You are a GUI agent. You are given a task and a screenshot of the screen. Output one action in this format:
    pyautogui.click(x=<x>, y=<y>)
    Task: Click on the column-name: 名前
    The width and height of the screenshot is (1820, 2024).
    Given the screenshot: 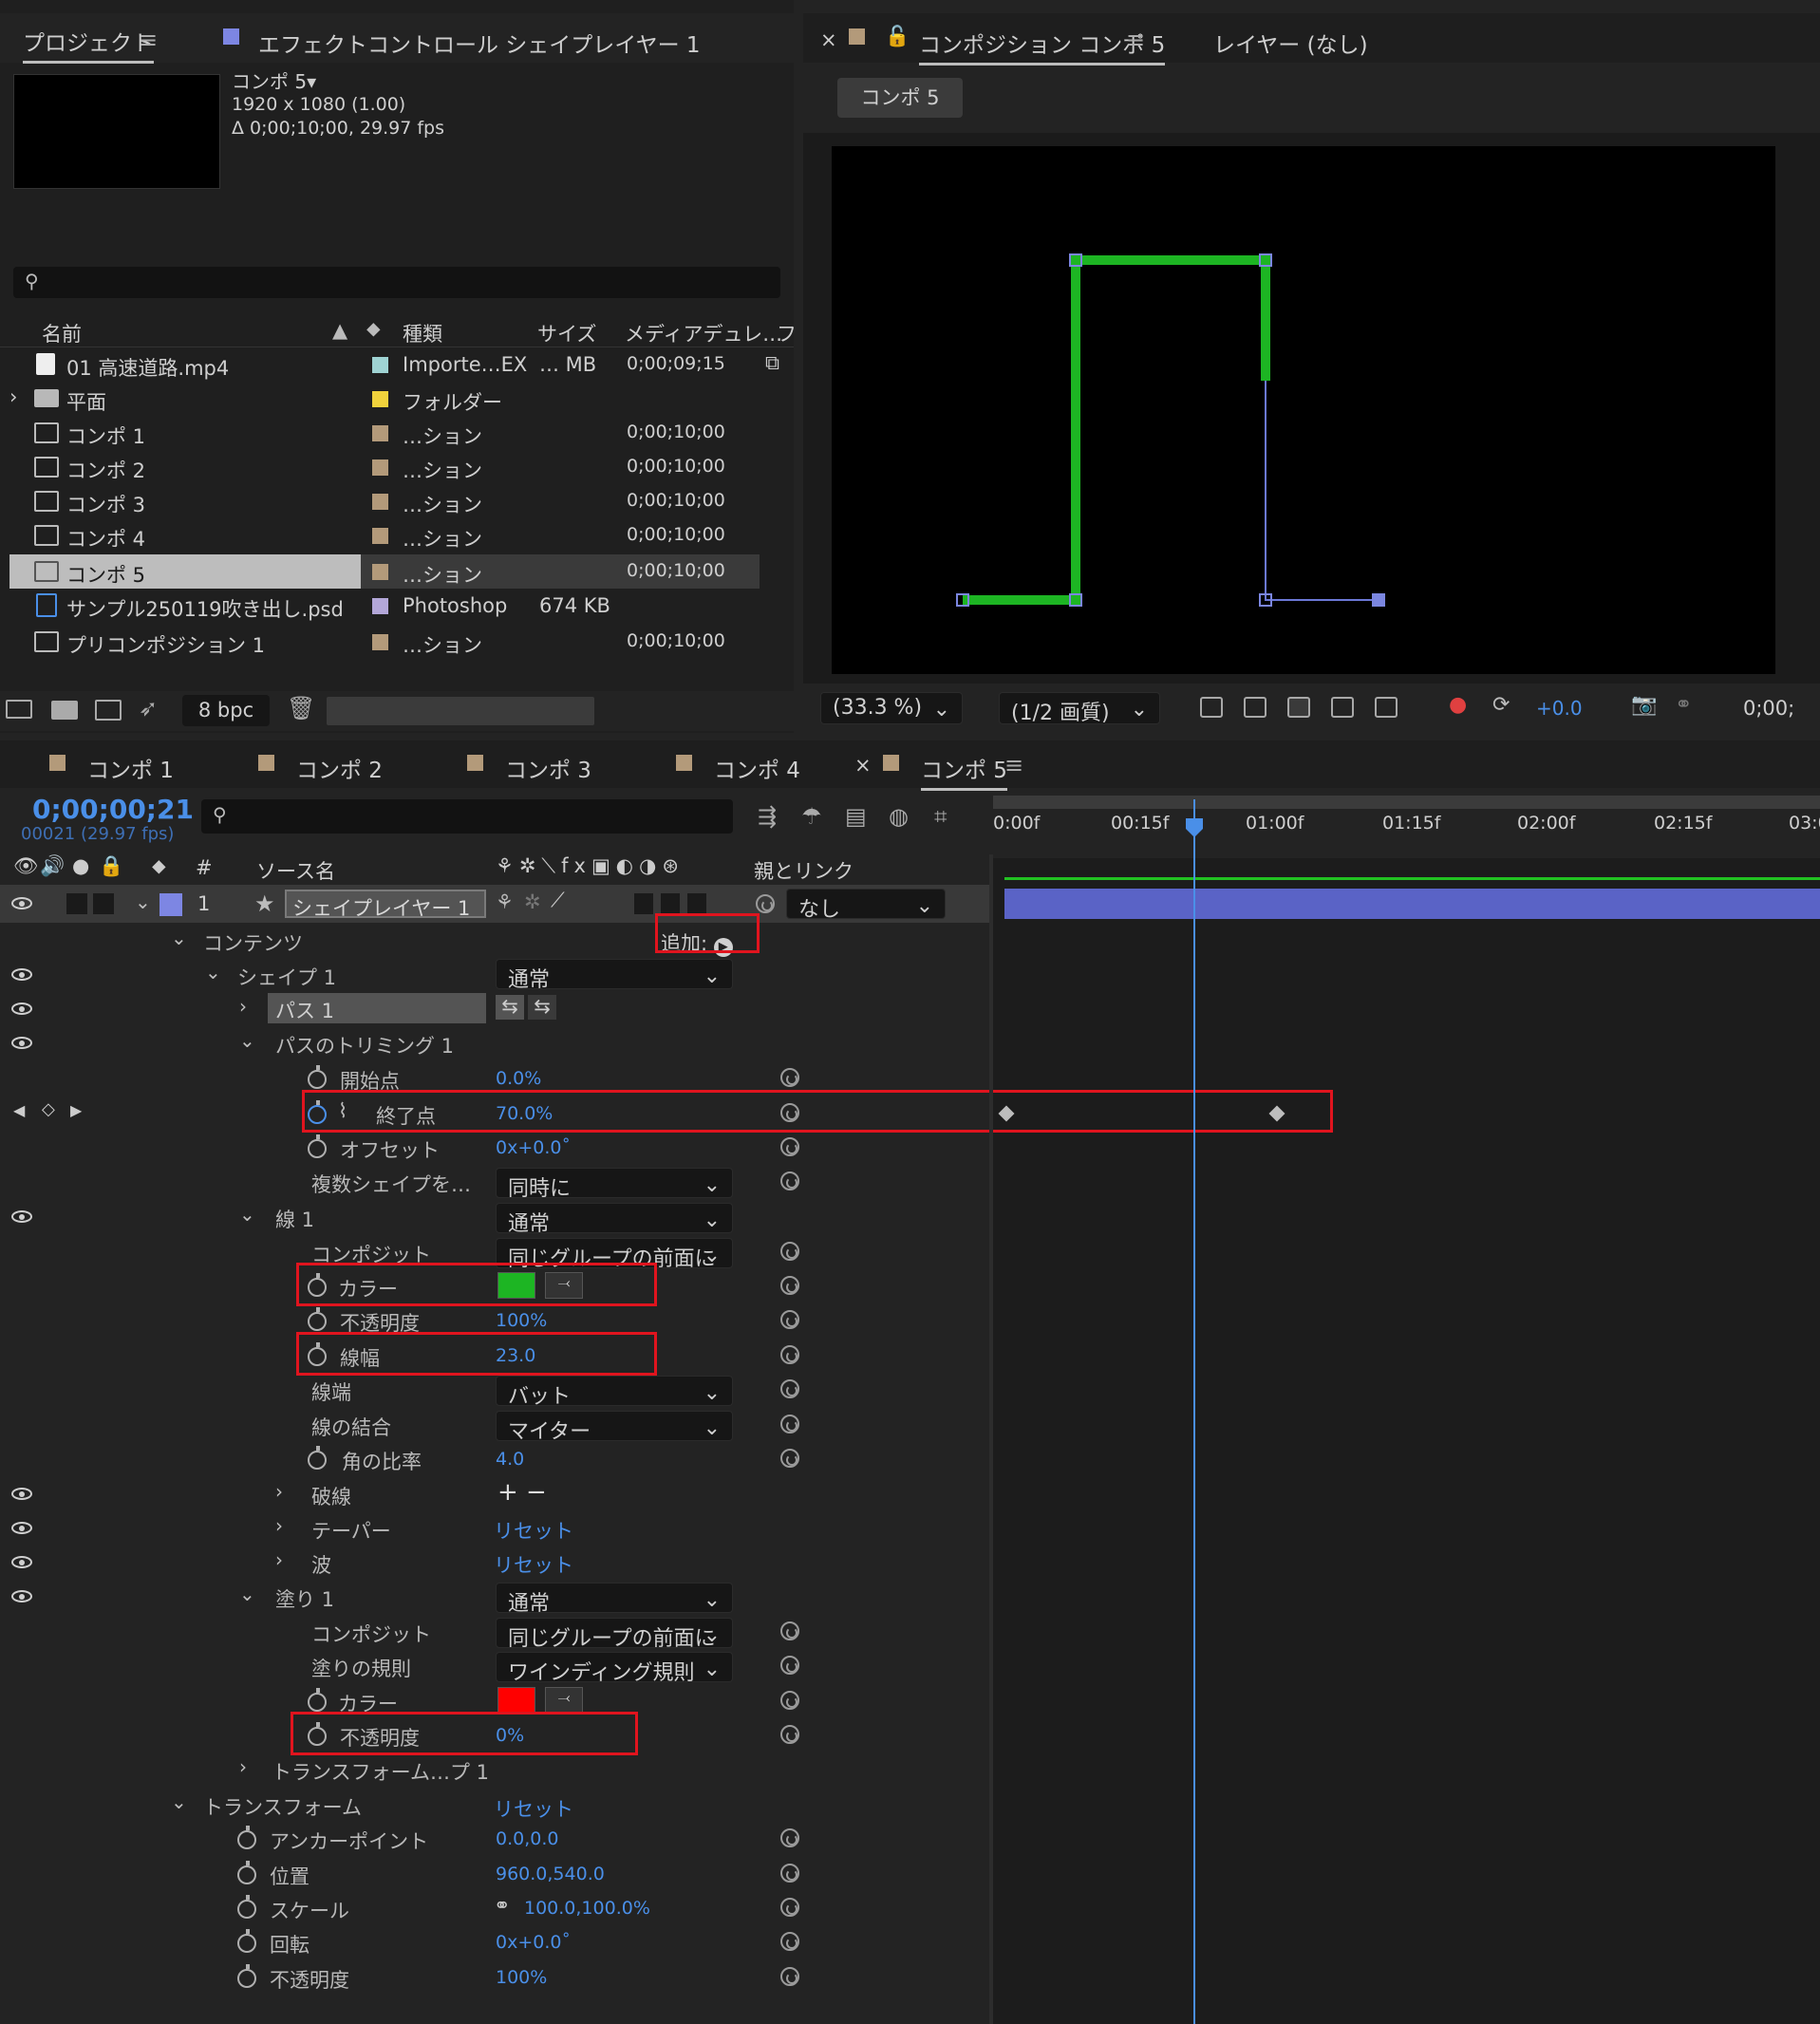 What is the action you would take?
    pyautogui.click(x=62, y=333)
    